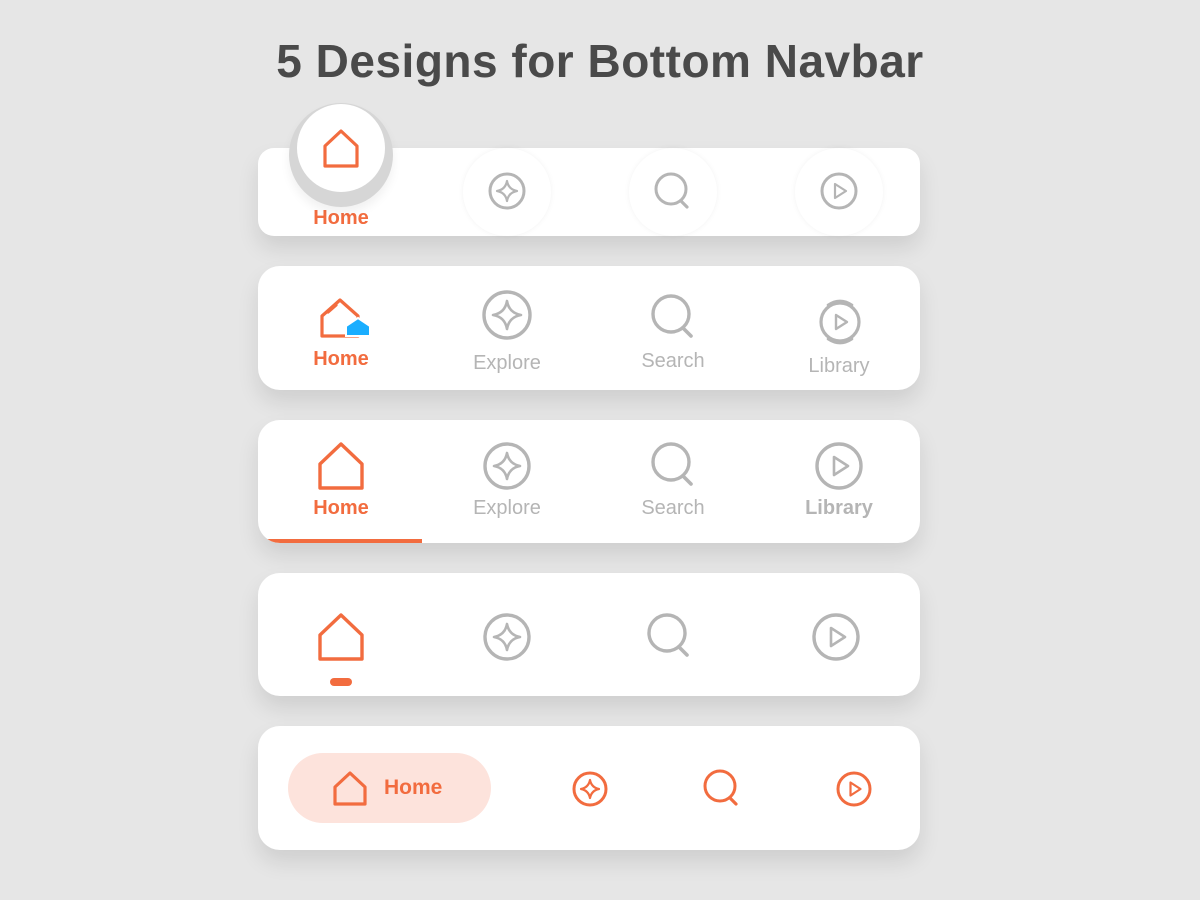 The width and height of the screenshot is (1200, 900). I want to click on navbar-pill: Home, so click(589, 788).